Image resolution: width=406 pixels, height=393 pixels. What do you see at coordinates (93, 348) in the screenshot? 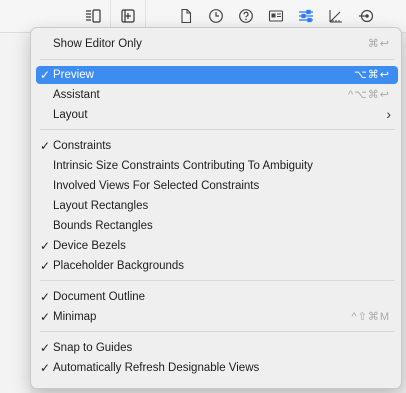
I see `menu-item-label: Snap to Guides` at bounding box center [93, 348].